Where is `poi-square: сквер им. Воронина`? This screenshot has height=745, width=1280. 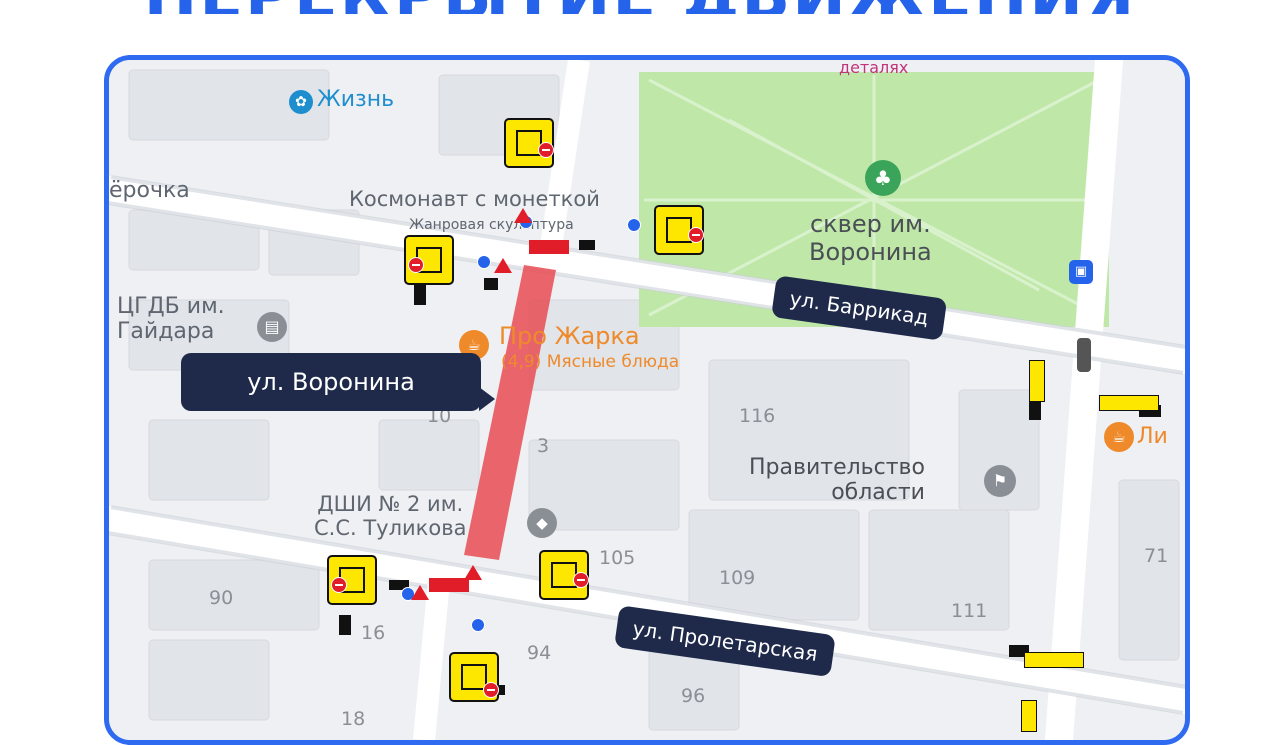 poi-square: сквер им. Воронина is located at coordinates (870, 238).